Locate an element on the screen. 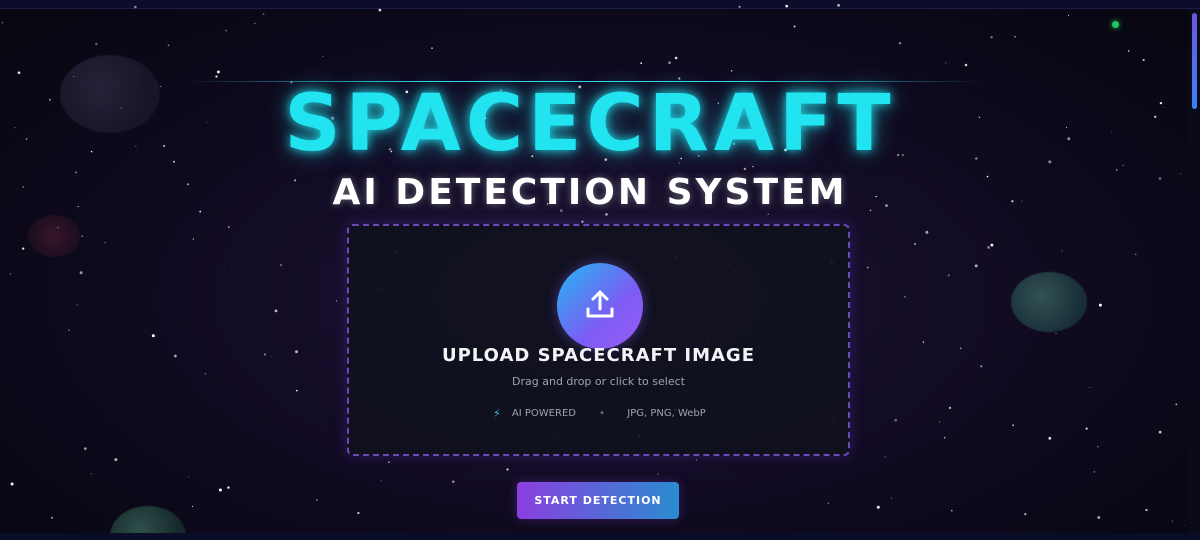 This screenshot has height=540, width=1200. start-detection-button: START DETECTION is located at coordinates (598, 500).